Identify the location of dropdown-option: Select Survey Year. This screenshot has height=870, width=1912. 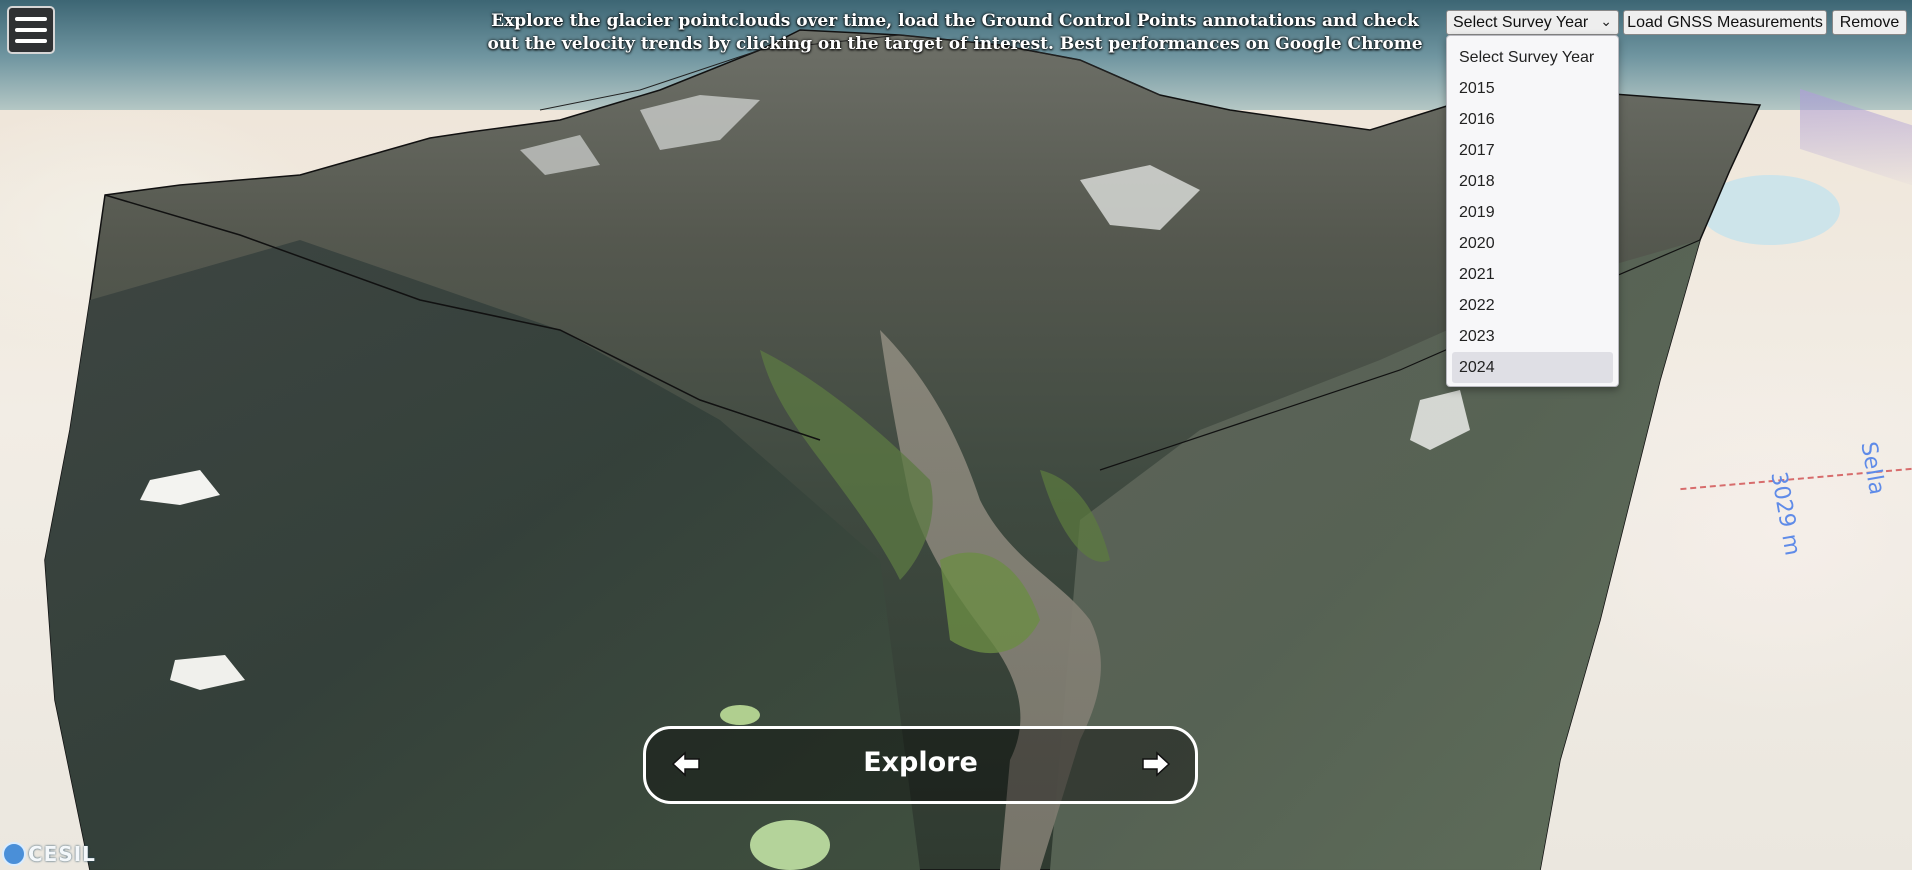
(1532, 57).